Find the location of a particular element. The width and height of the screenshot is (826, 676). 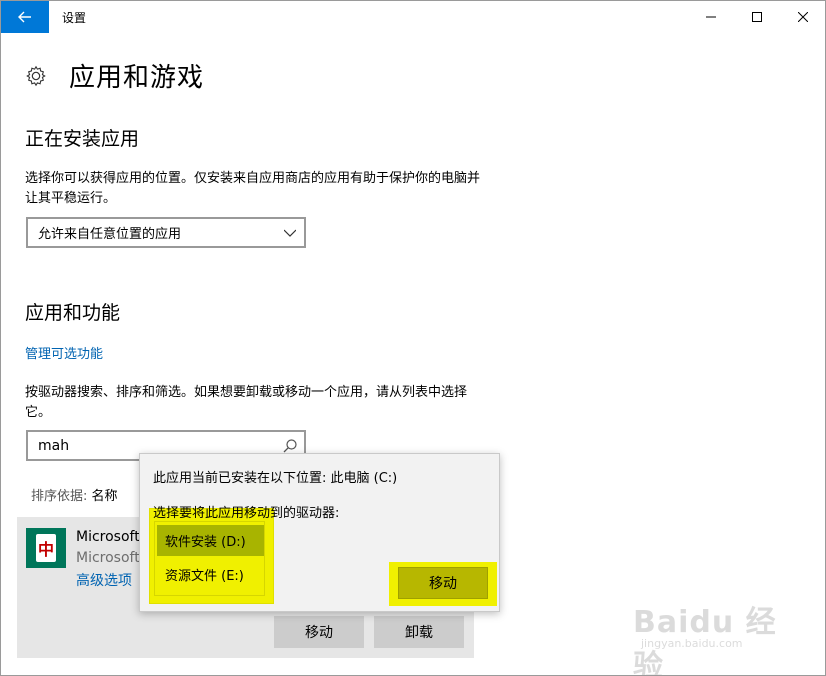

drive-list-highlight: 软件安装 (D:) 资源文件 (E:) is located at coordinates (211, 556).